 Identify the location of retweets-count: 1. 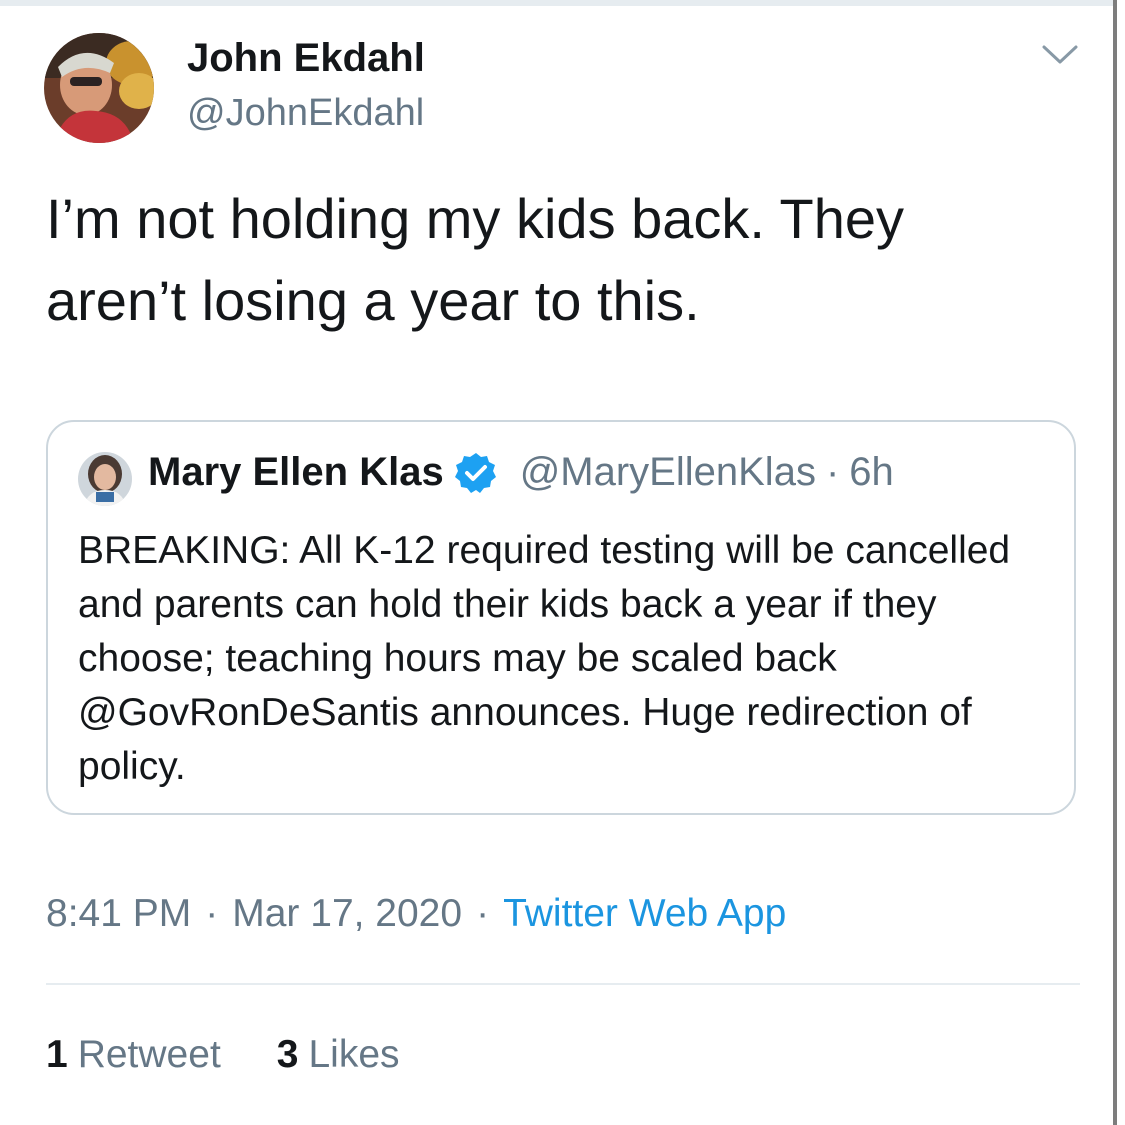
(57, 1054).